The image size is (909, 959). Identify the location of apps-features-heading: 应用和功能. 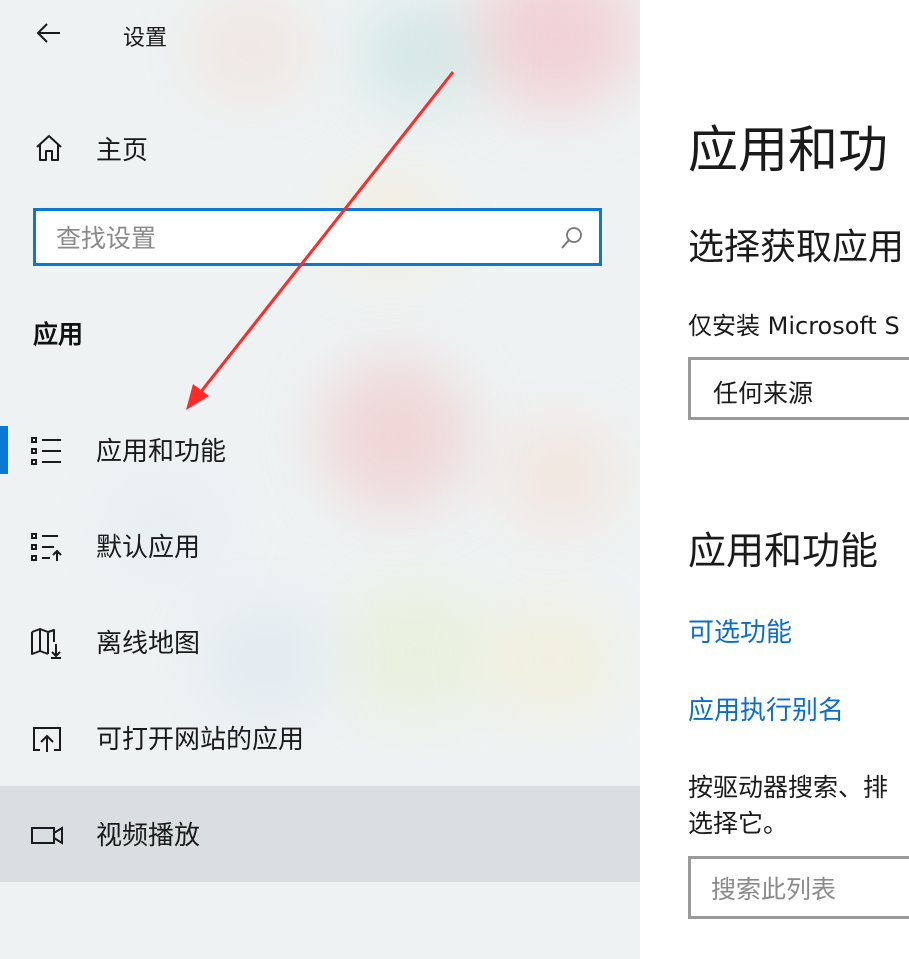
(783, 551).